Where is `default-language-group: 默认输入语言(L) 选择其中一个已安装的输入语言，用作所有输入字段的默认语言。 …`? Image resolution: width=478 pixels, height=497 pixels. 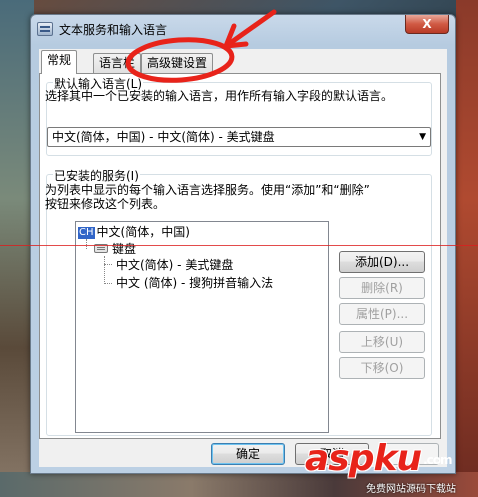
default-language-group: 默认输入语言(L) 选择其中一个已安装的输入语言，用作所有输入字段的默认语言。 … is located at coordinates (238, 115).